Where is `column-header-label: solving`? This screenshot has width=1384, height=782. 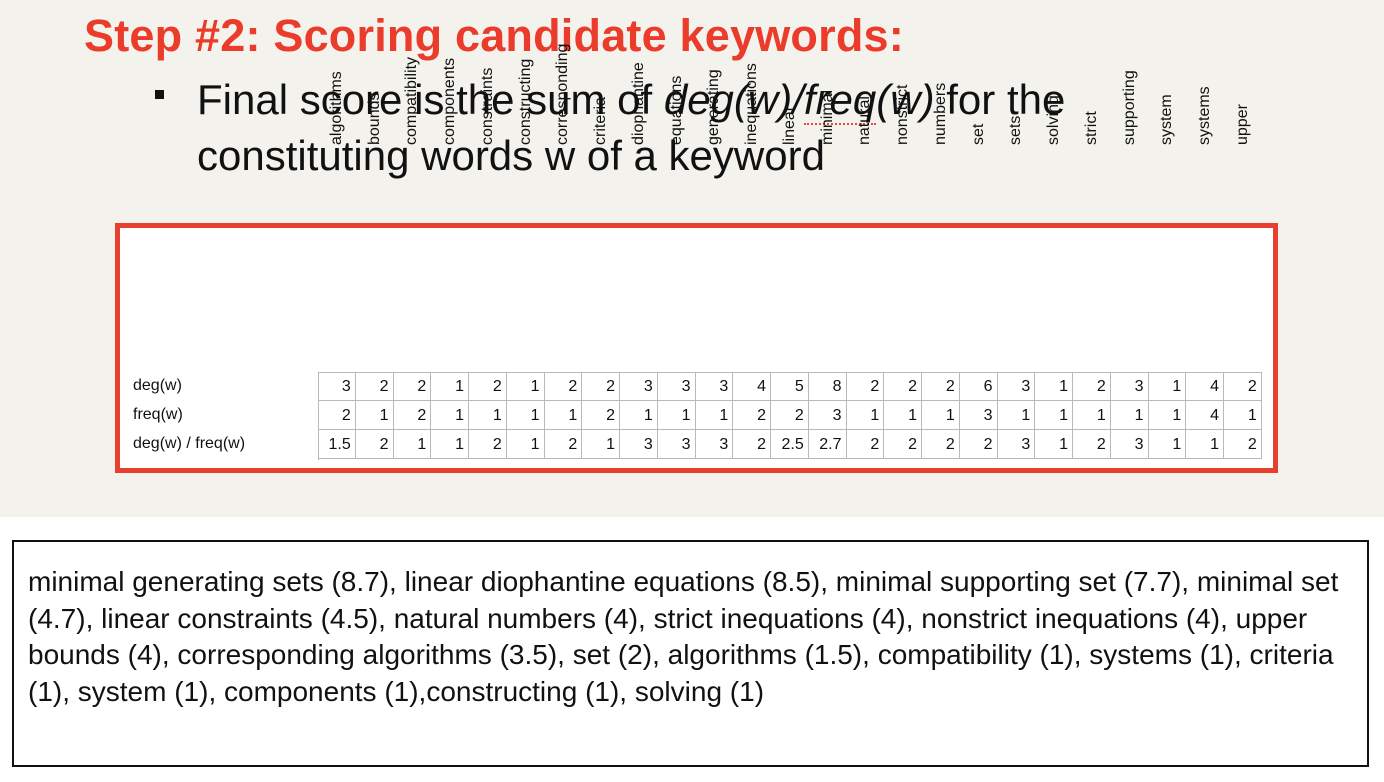
column-header-label: solving is located at coordinates (1054, 120).